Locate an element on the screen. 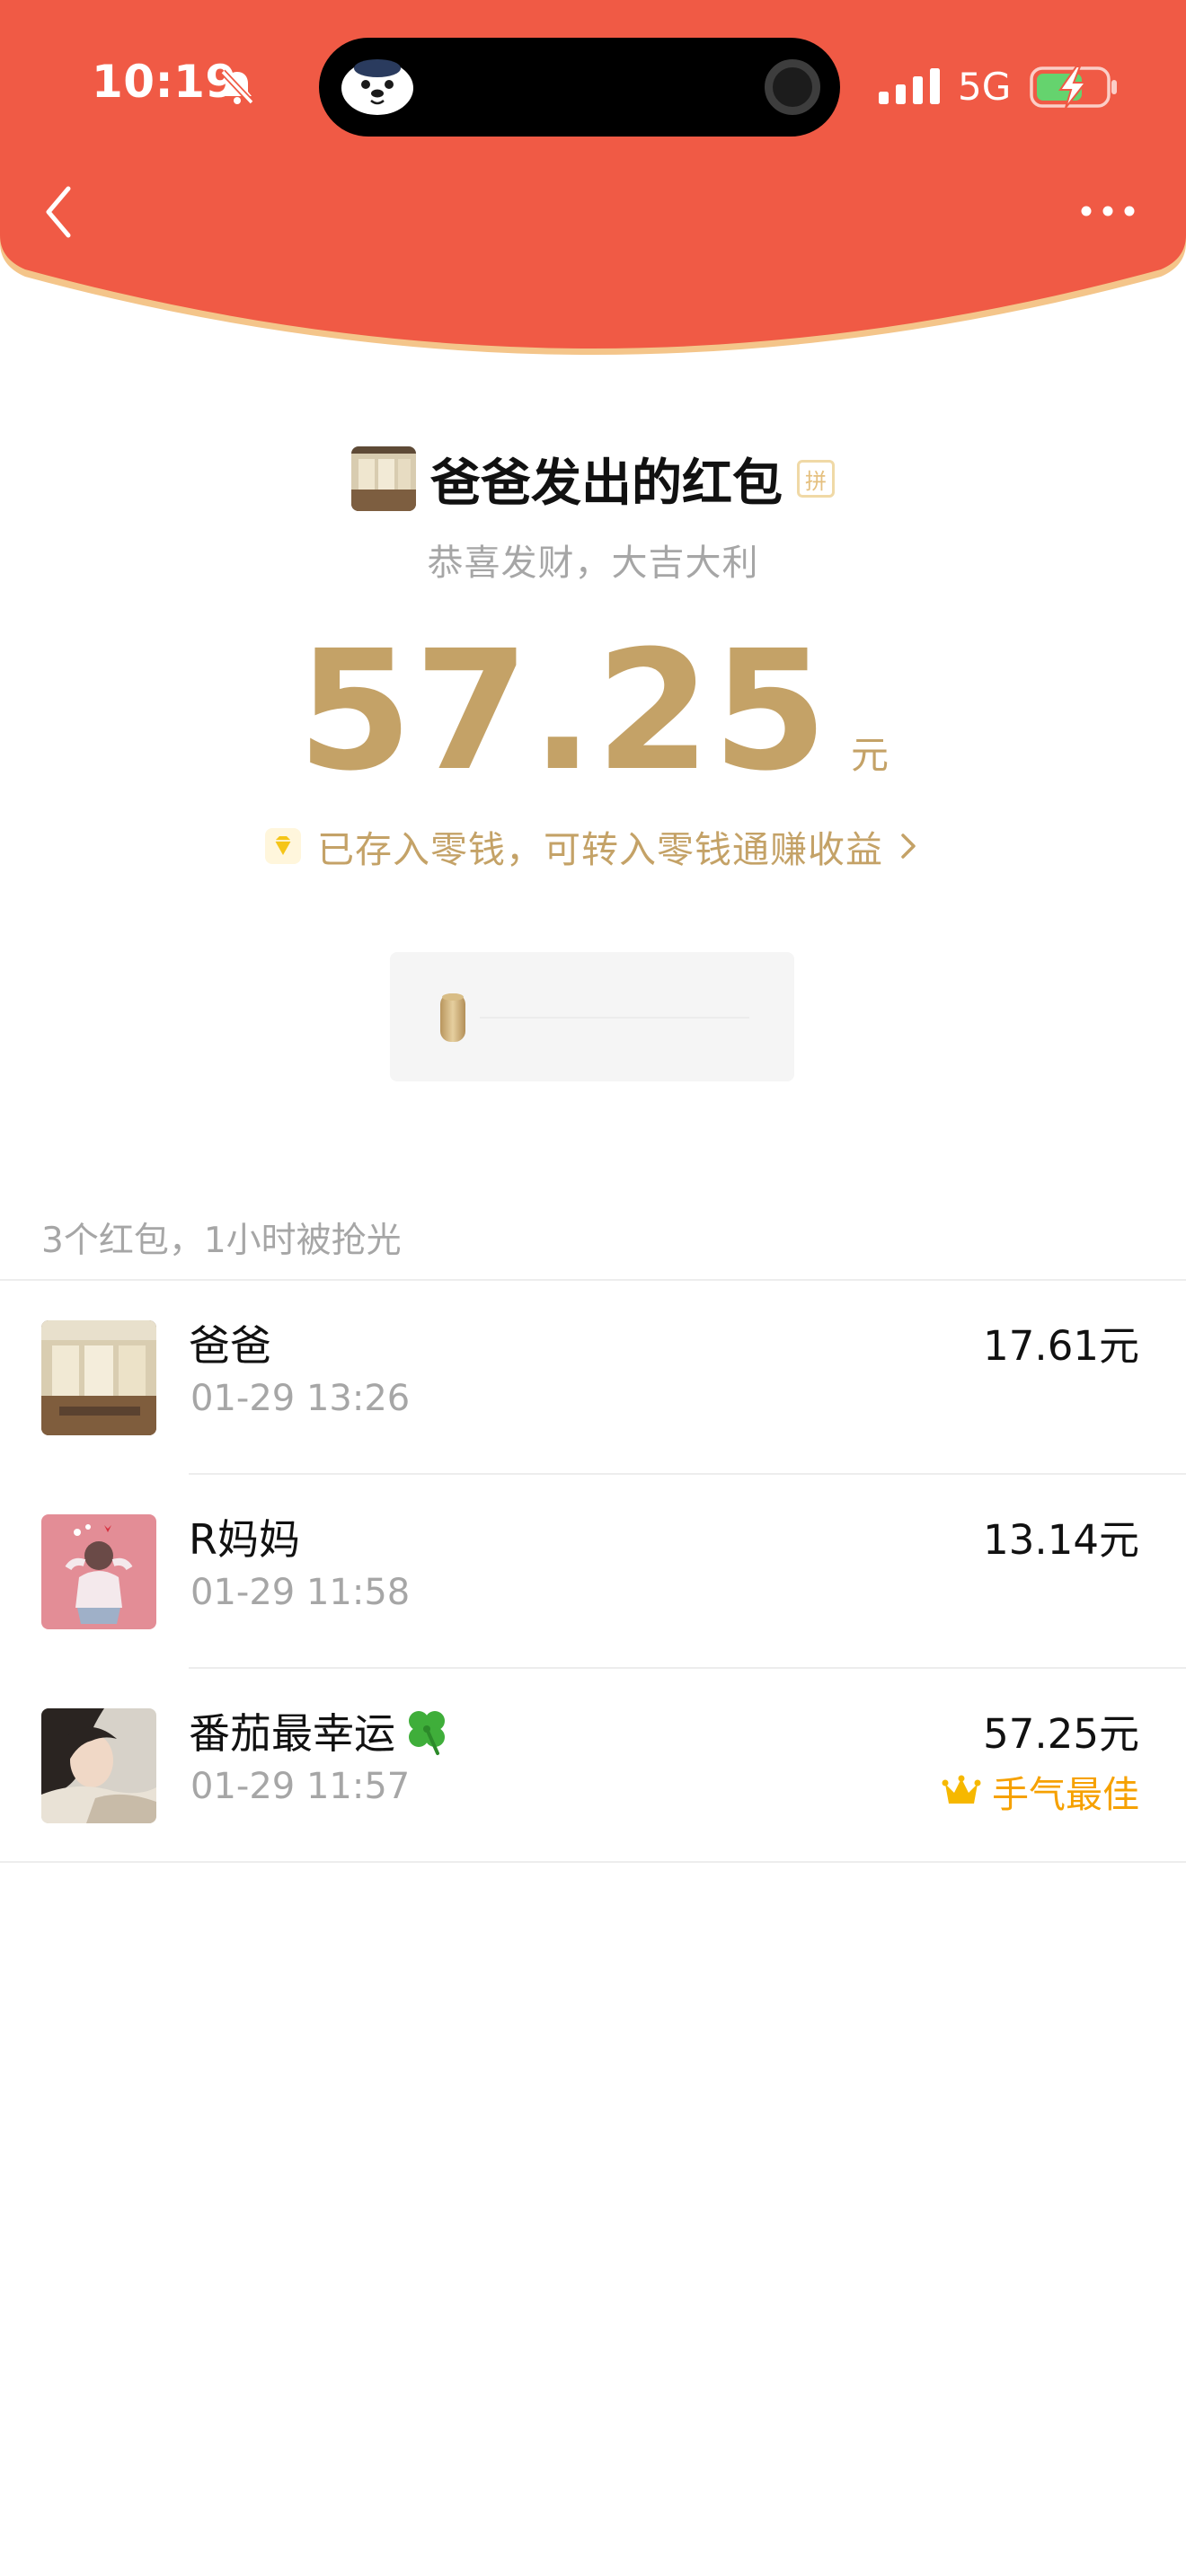 The image size is (1186, 2576). claim-time: 01-29 11:58 is located at coordinates (300, 1592).